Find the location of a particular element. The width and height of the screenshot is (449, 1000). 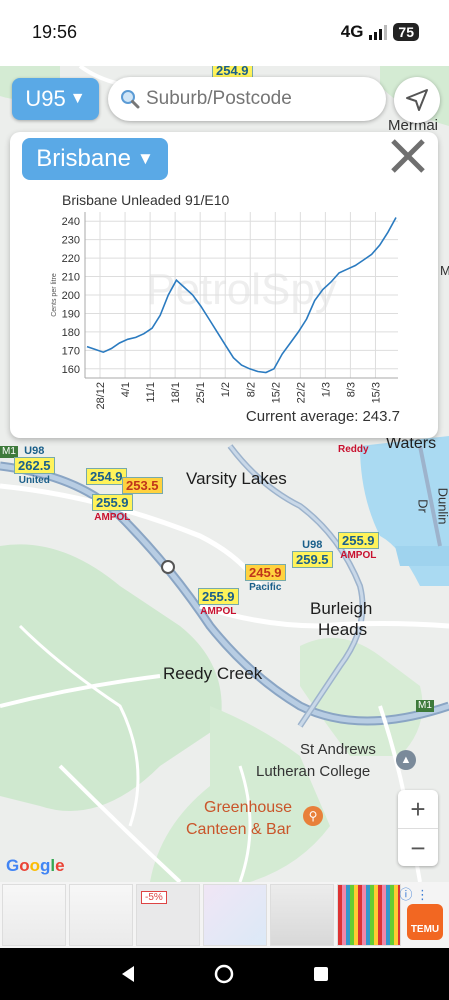

map-label-st-andrews: St Andrews is located at coordinates (338, 749).